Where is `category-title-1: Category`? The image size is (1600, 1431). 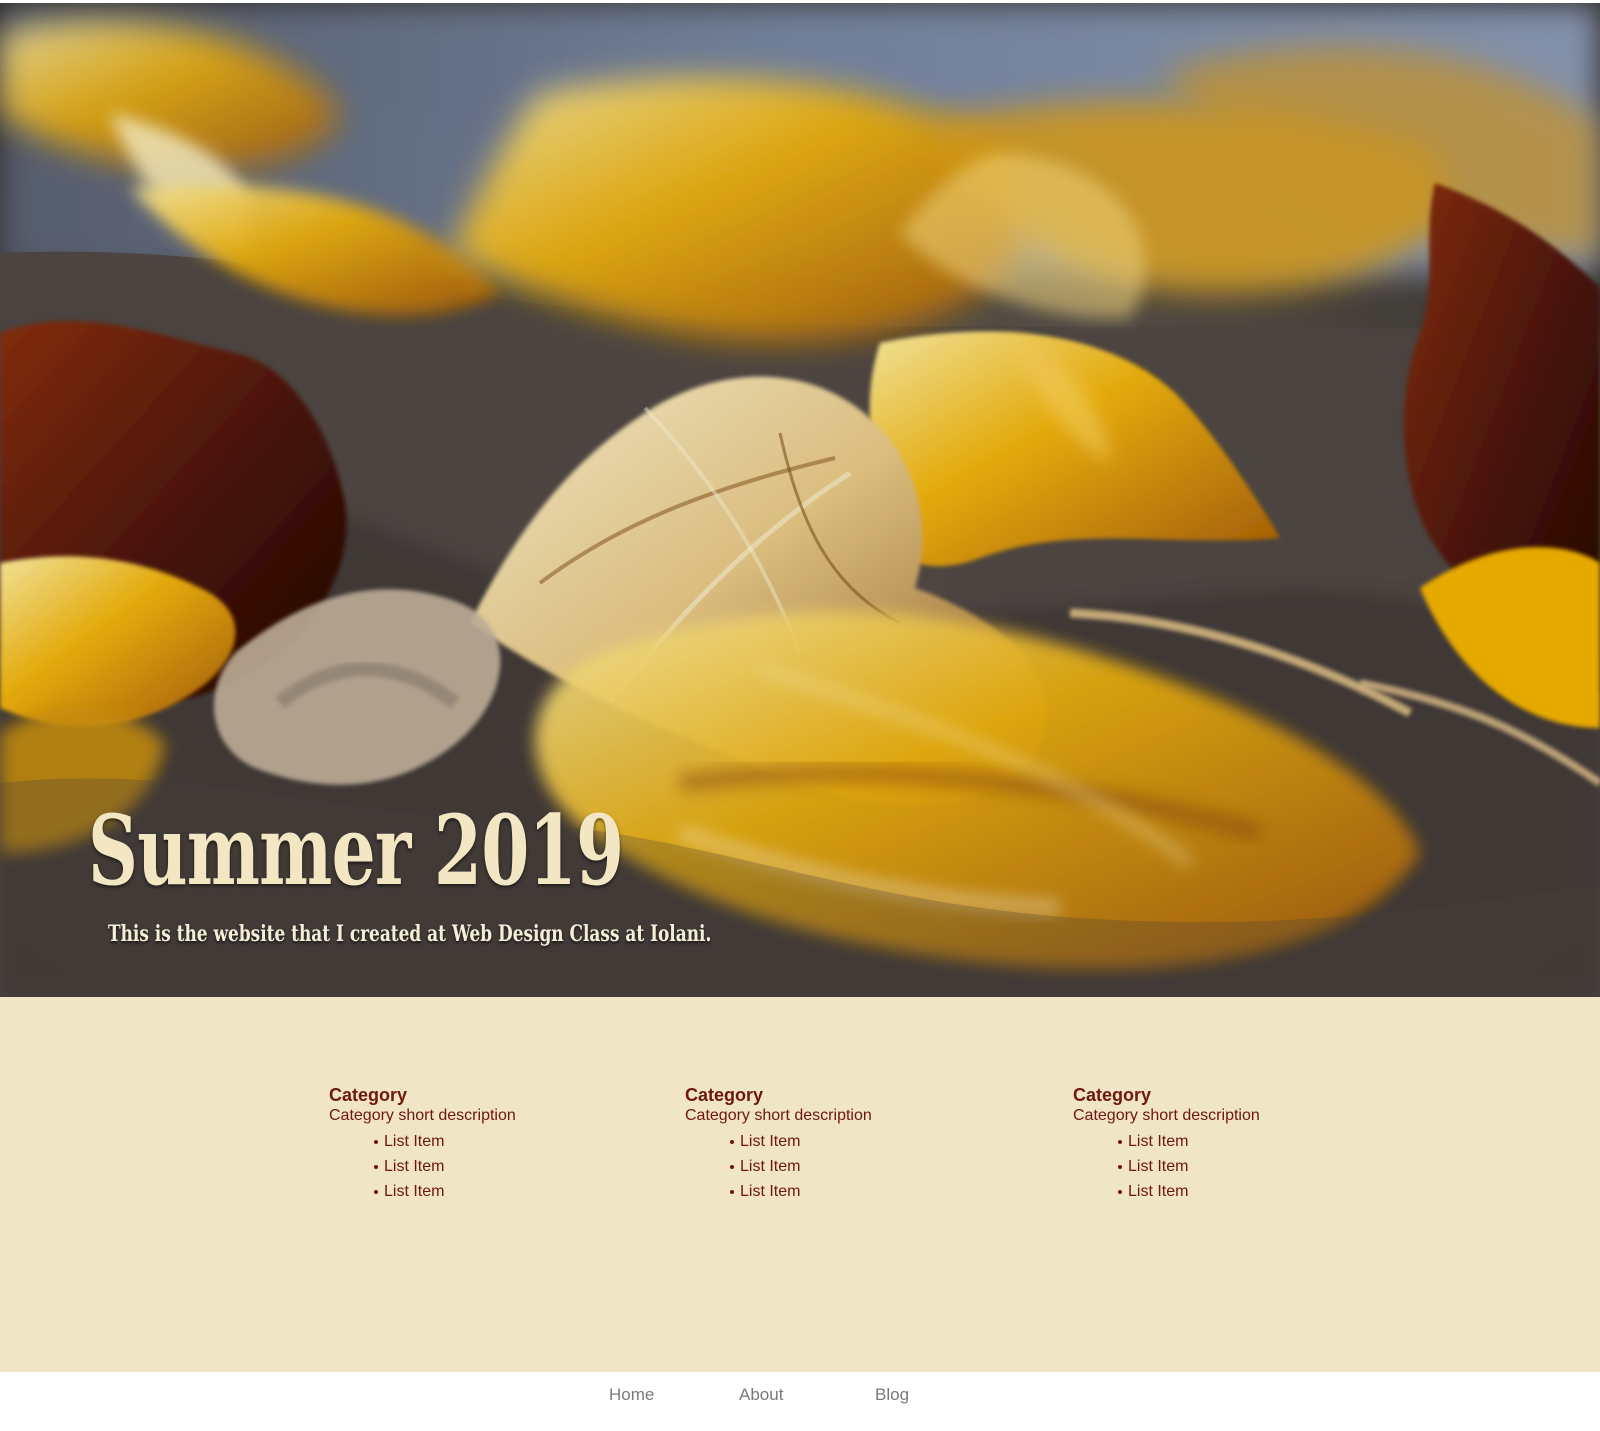
category-title-1: Category is located at coordinates (368, 1095).